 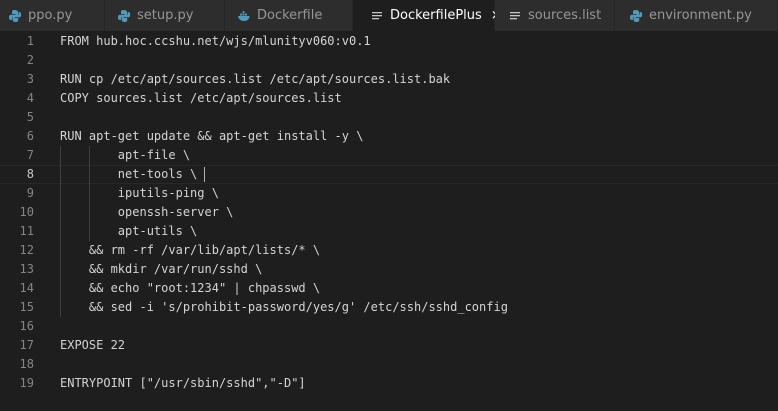 What do you see at coordinates (147, 212) in the screenshot?
I see `line-text: openssh-server \` at bounding box center [147, 212].